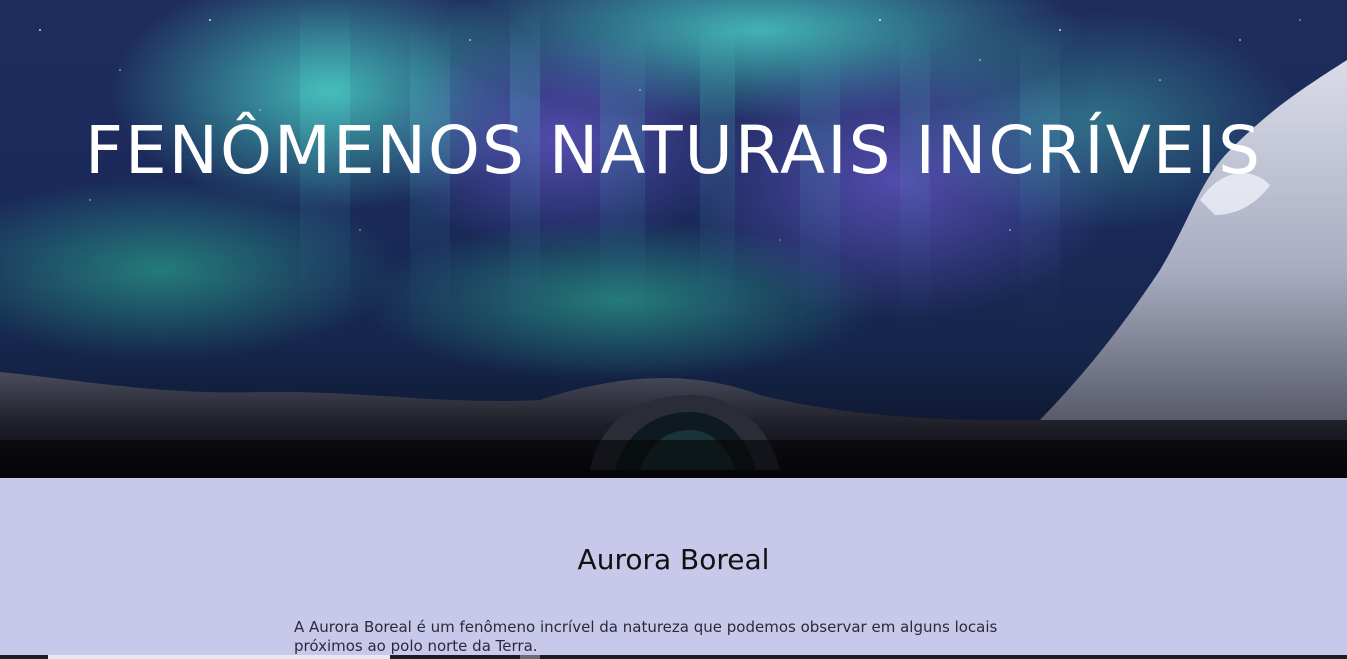 The width and height of the screenshot is (1347, 659). What do you see at coordinates (530, 657) in the screenshot?
I see `image-strip-mid` at bounding box center [530, 657].